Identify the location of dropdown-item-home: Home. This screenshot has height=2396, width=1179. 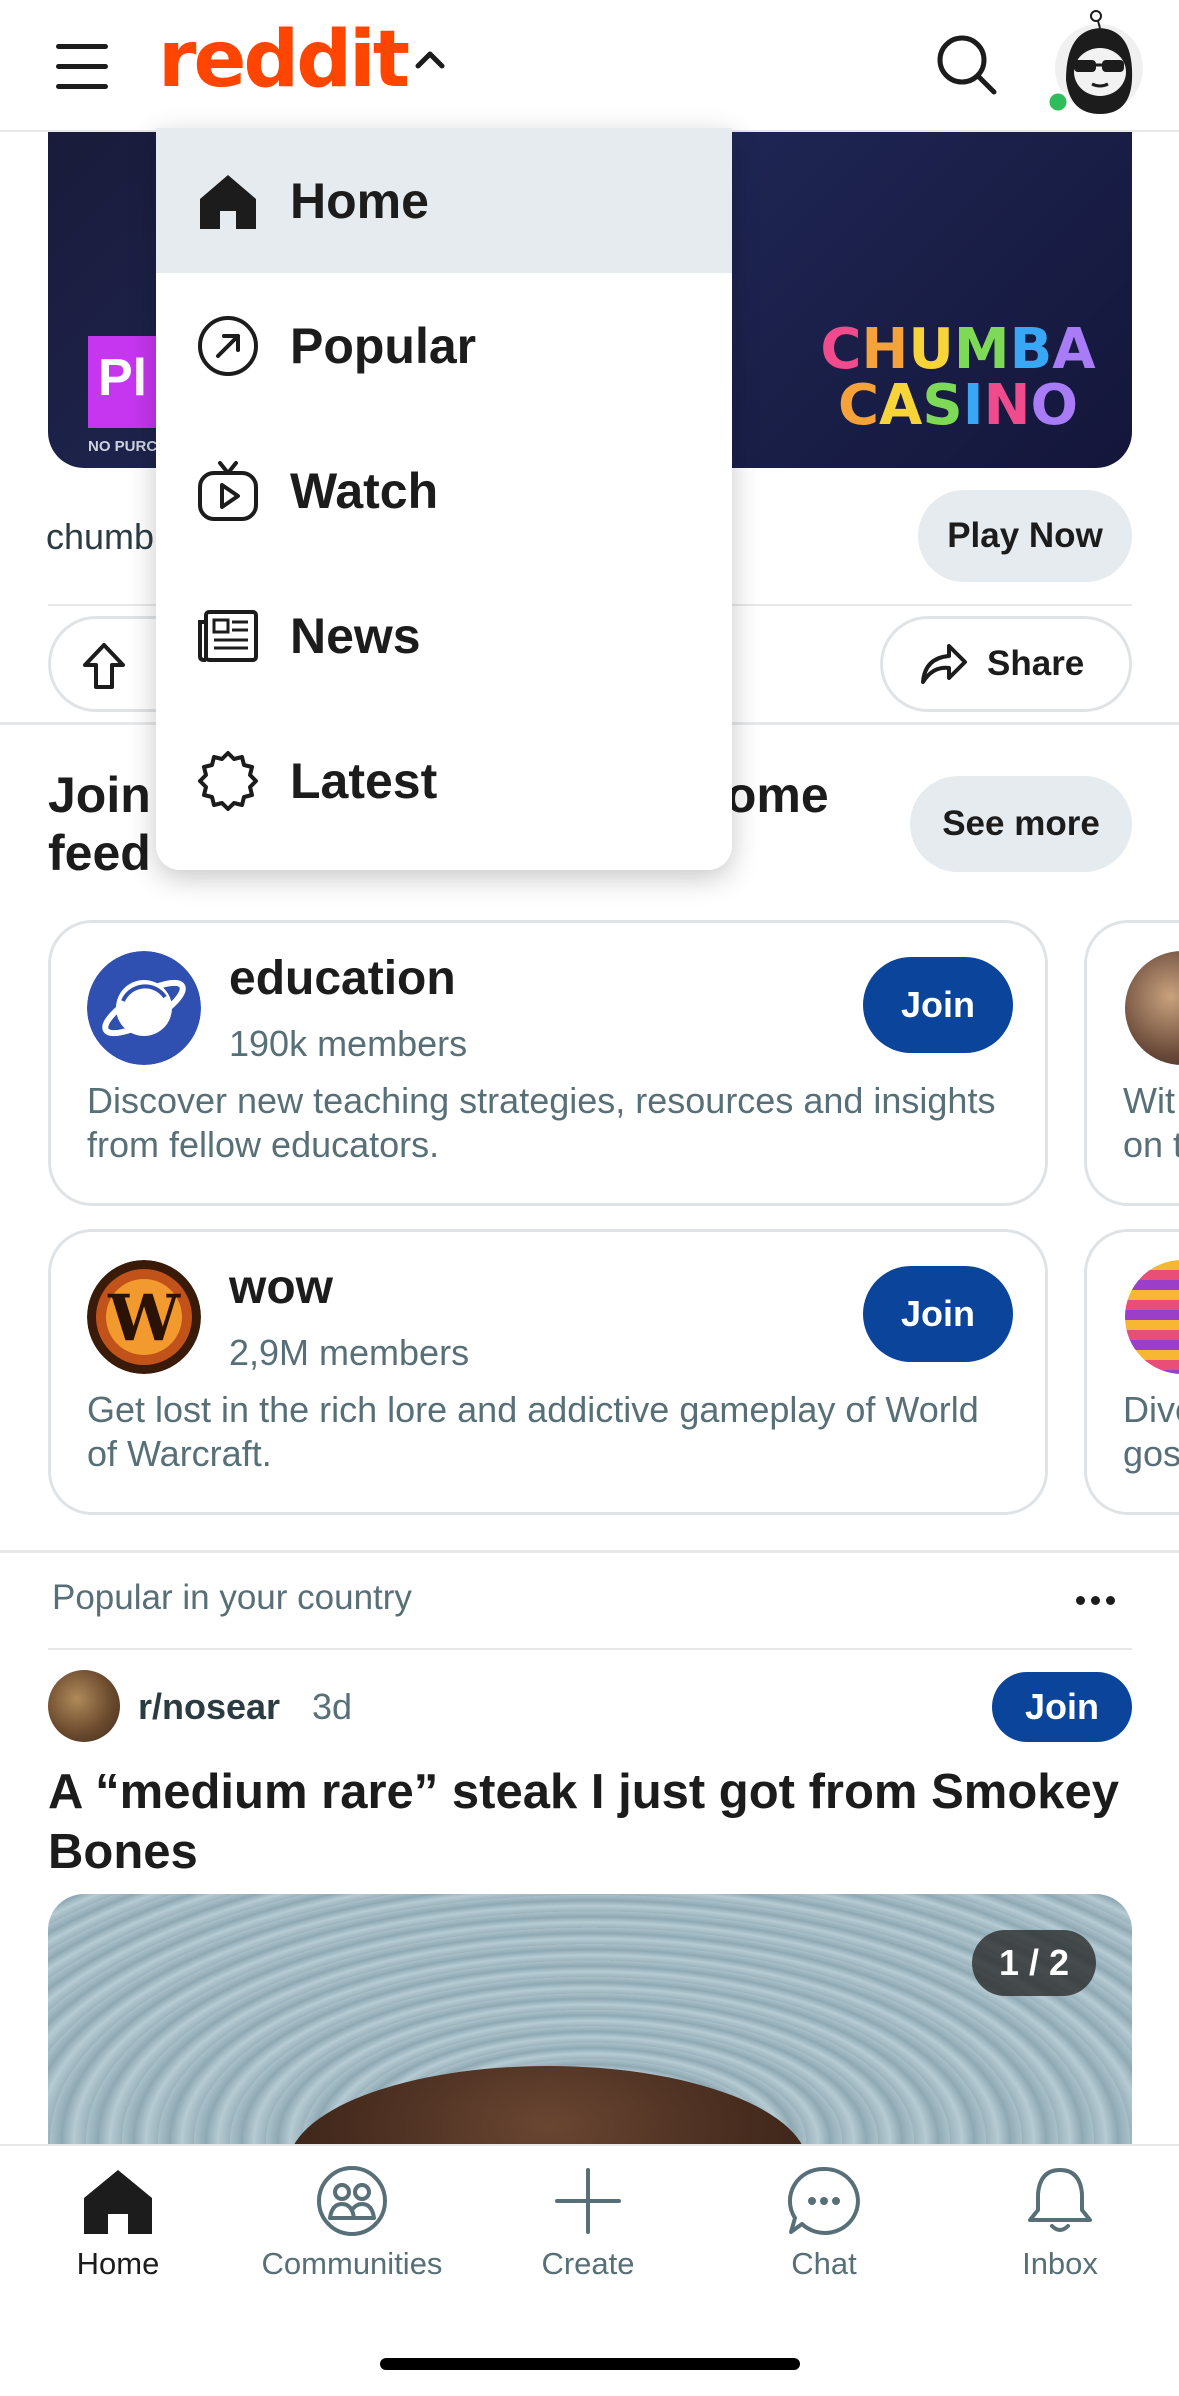
(444, 200).